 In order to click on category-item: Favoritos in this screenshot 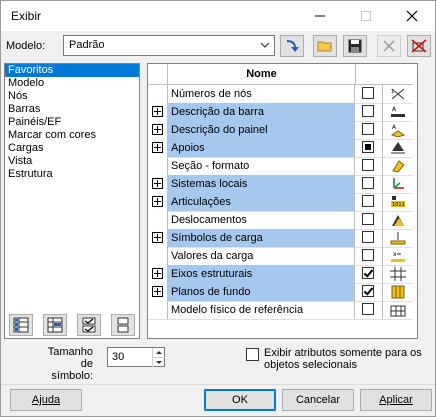, I will do `click(72, 70)`.